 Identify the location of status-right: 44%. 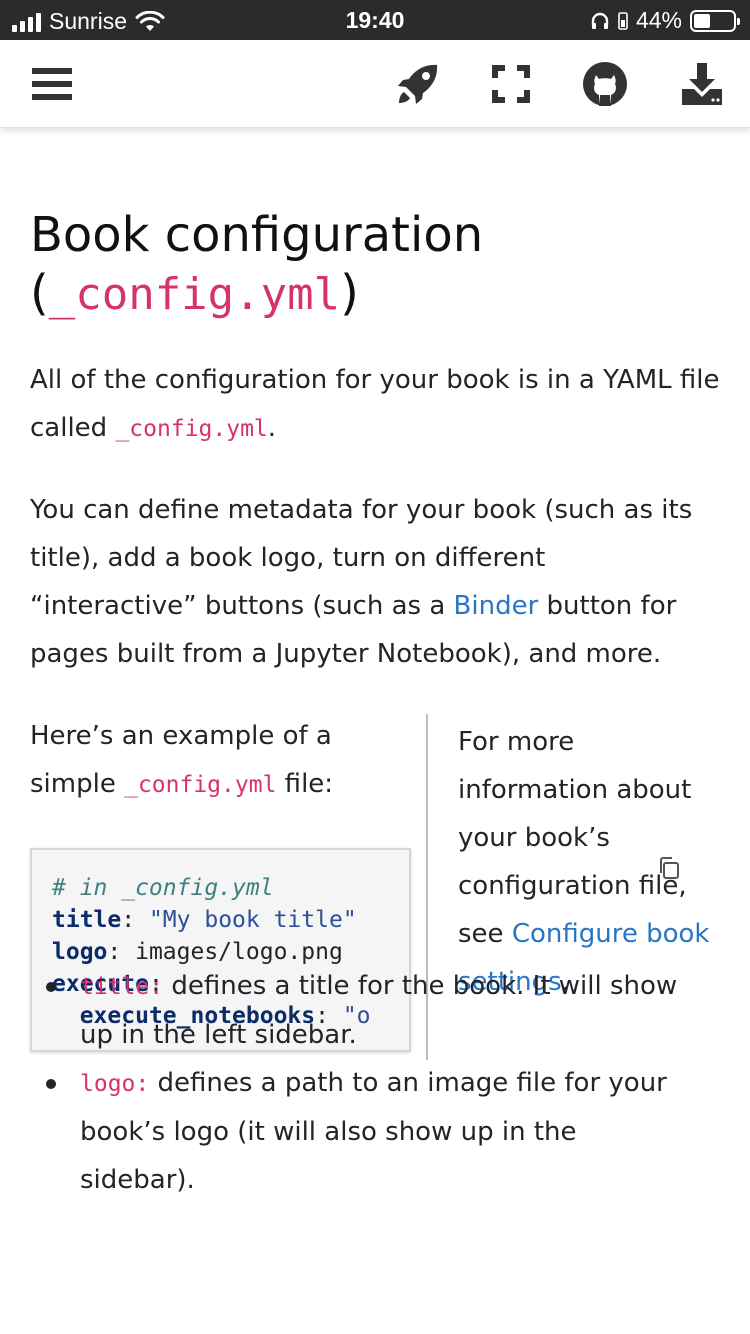
(665, 20).